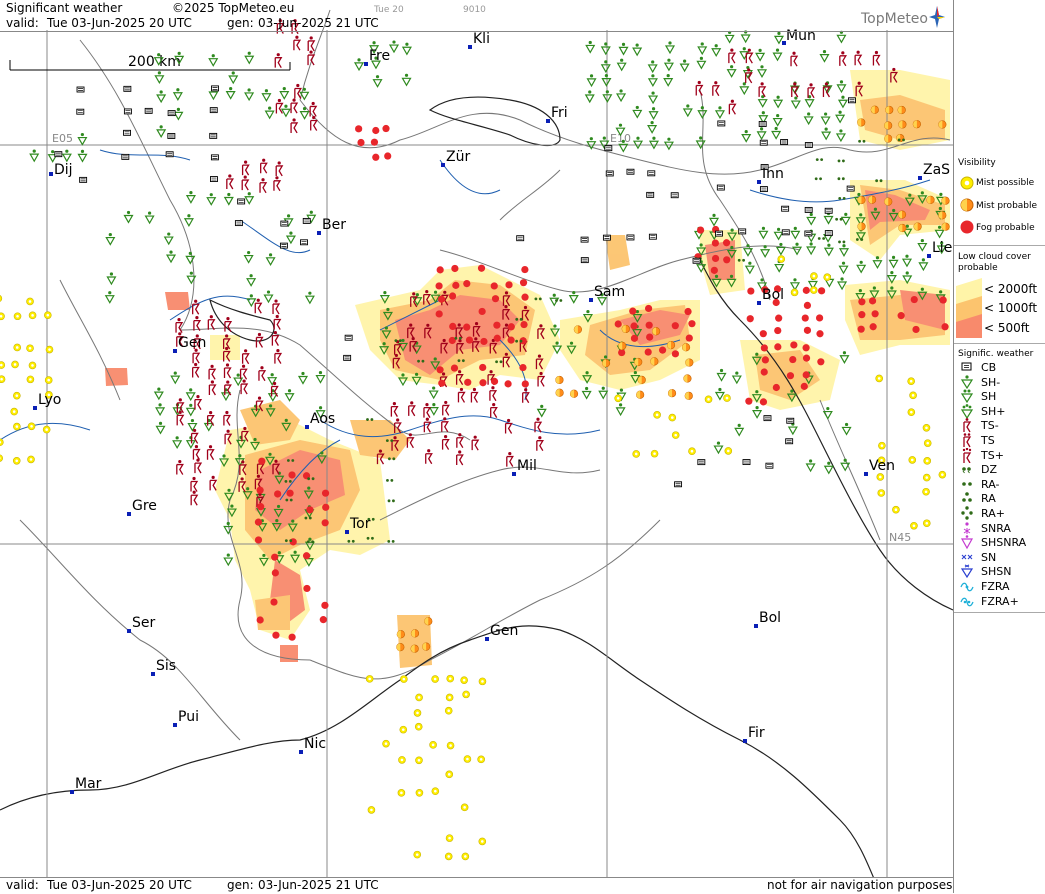  What do you see at coordinates (119, 885) in the screenshot?
I see `footer-valid-time: Tue 03-Jun-2025 20 UTC` at bounding box center [119, 885].